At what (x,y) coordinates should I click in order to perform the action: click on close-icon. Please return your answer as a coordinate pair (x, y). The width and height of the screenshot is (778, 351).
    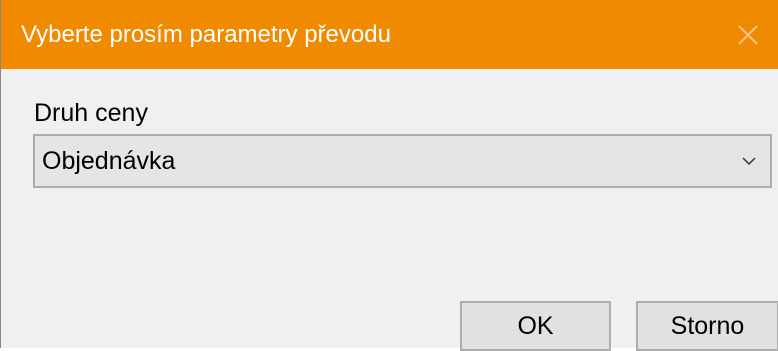
    Looking at the image, I should click on (748, 35).